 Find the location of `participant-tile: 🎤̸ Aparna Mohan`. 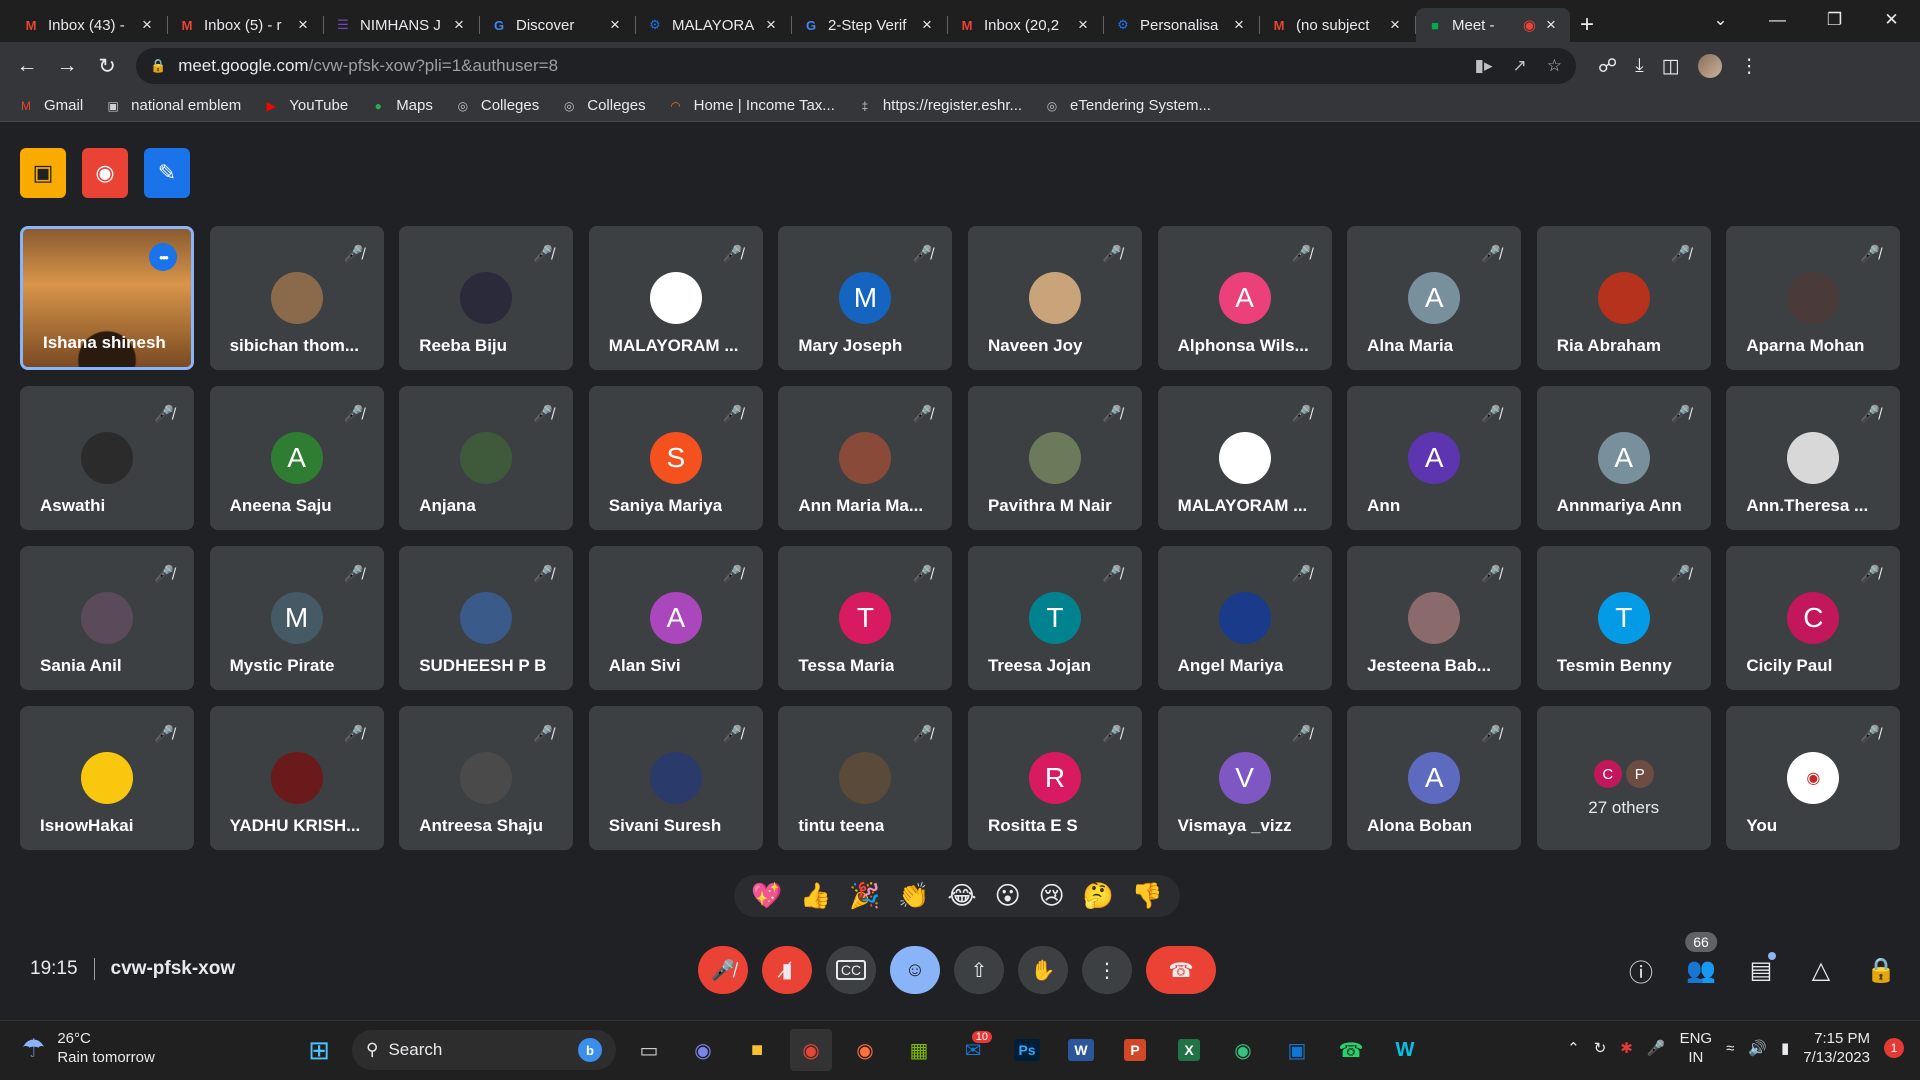

participant-tile: 🎤̸ Aparna Mohan is located at coordinates (1813, 298).